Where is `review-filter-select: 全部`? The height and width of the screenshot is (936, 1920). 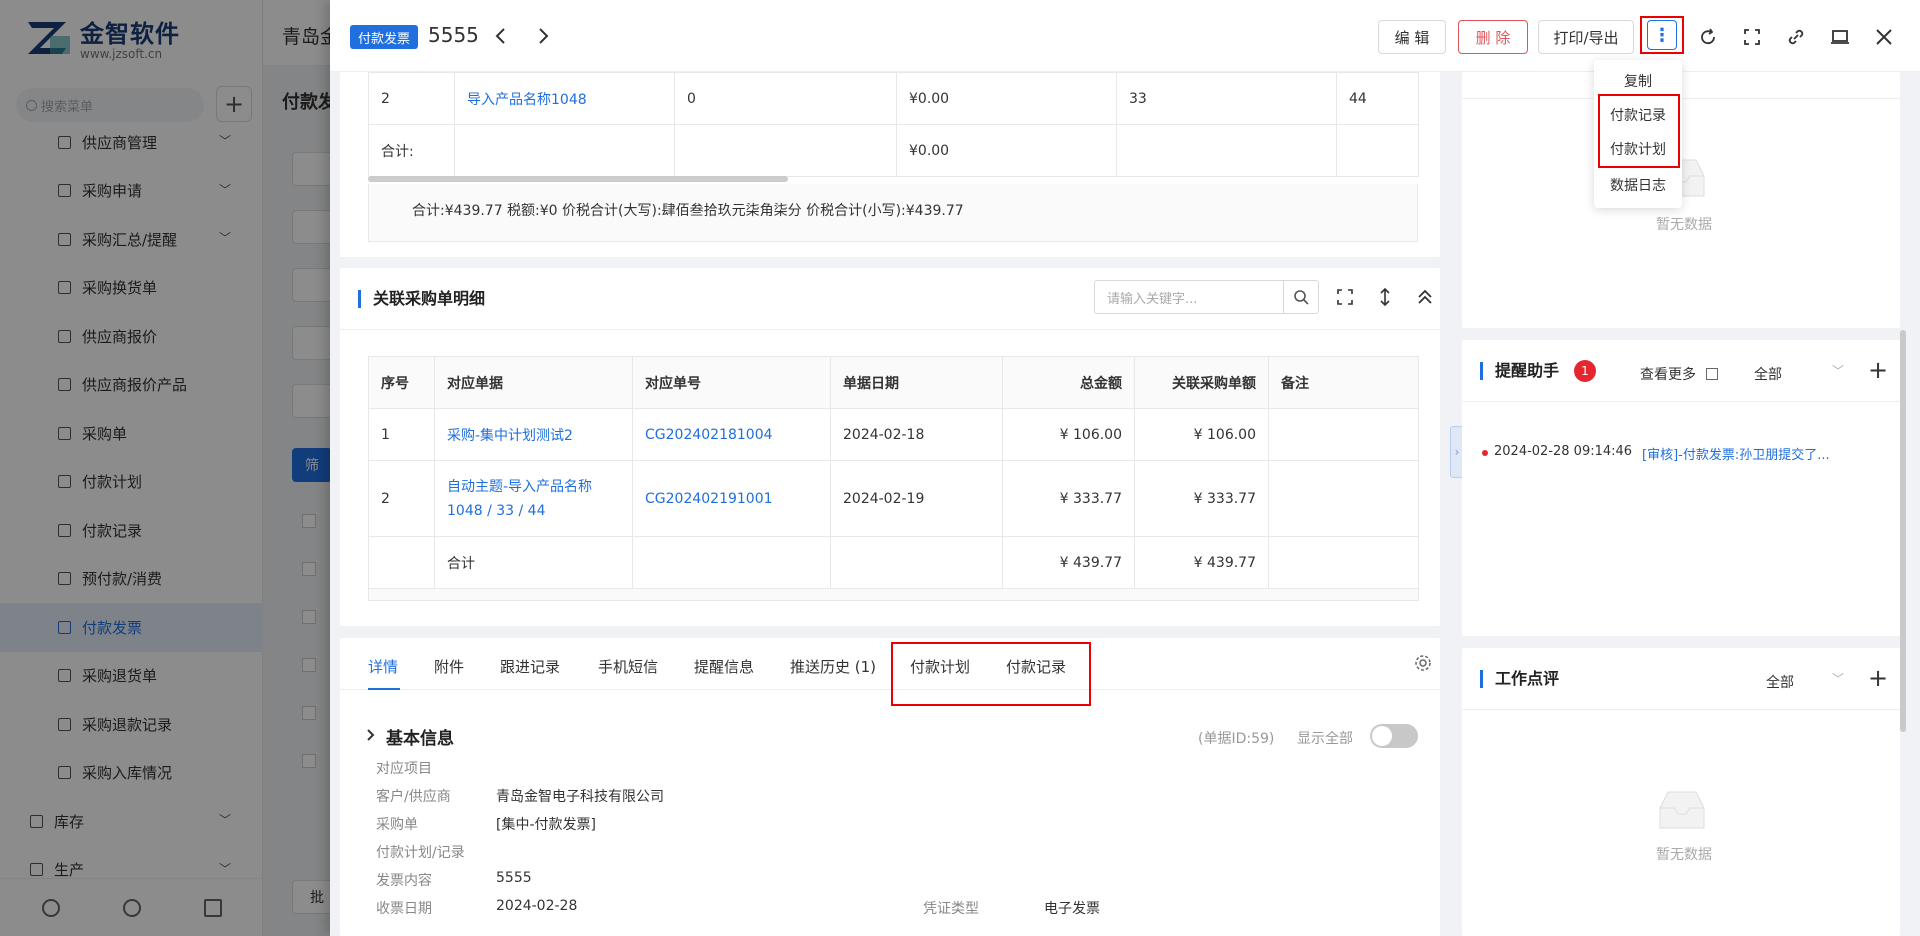
review-filter-select: 全部 is located at coordinates (1780, 682).